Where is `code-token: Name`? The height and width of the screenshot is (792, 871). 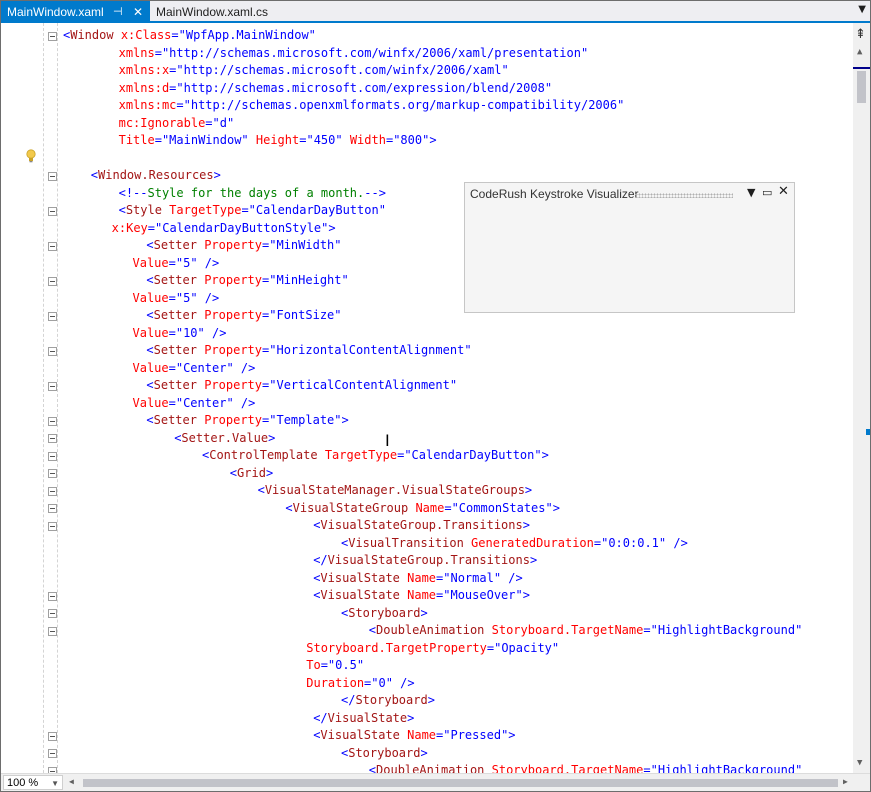 code-token: Name is located at coordinates (426, 507).